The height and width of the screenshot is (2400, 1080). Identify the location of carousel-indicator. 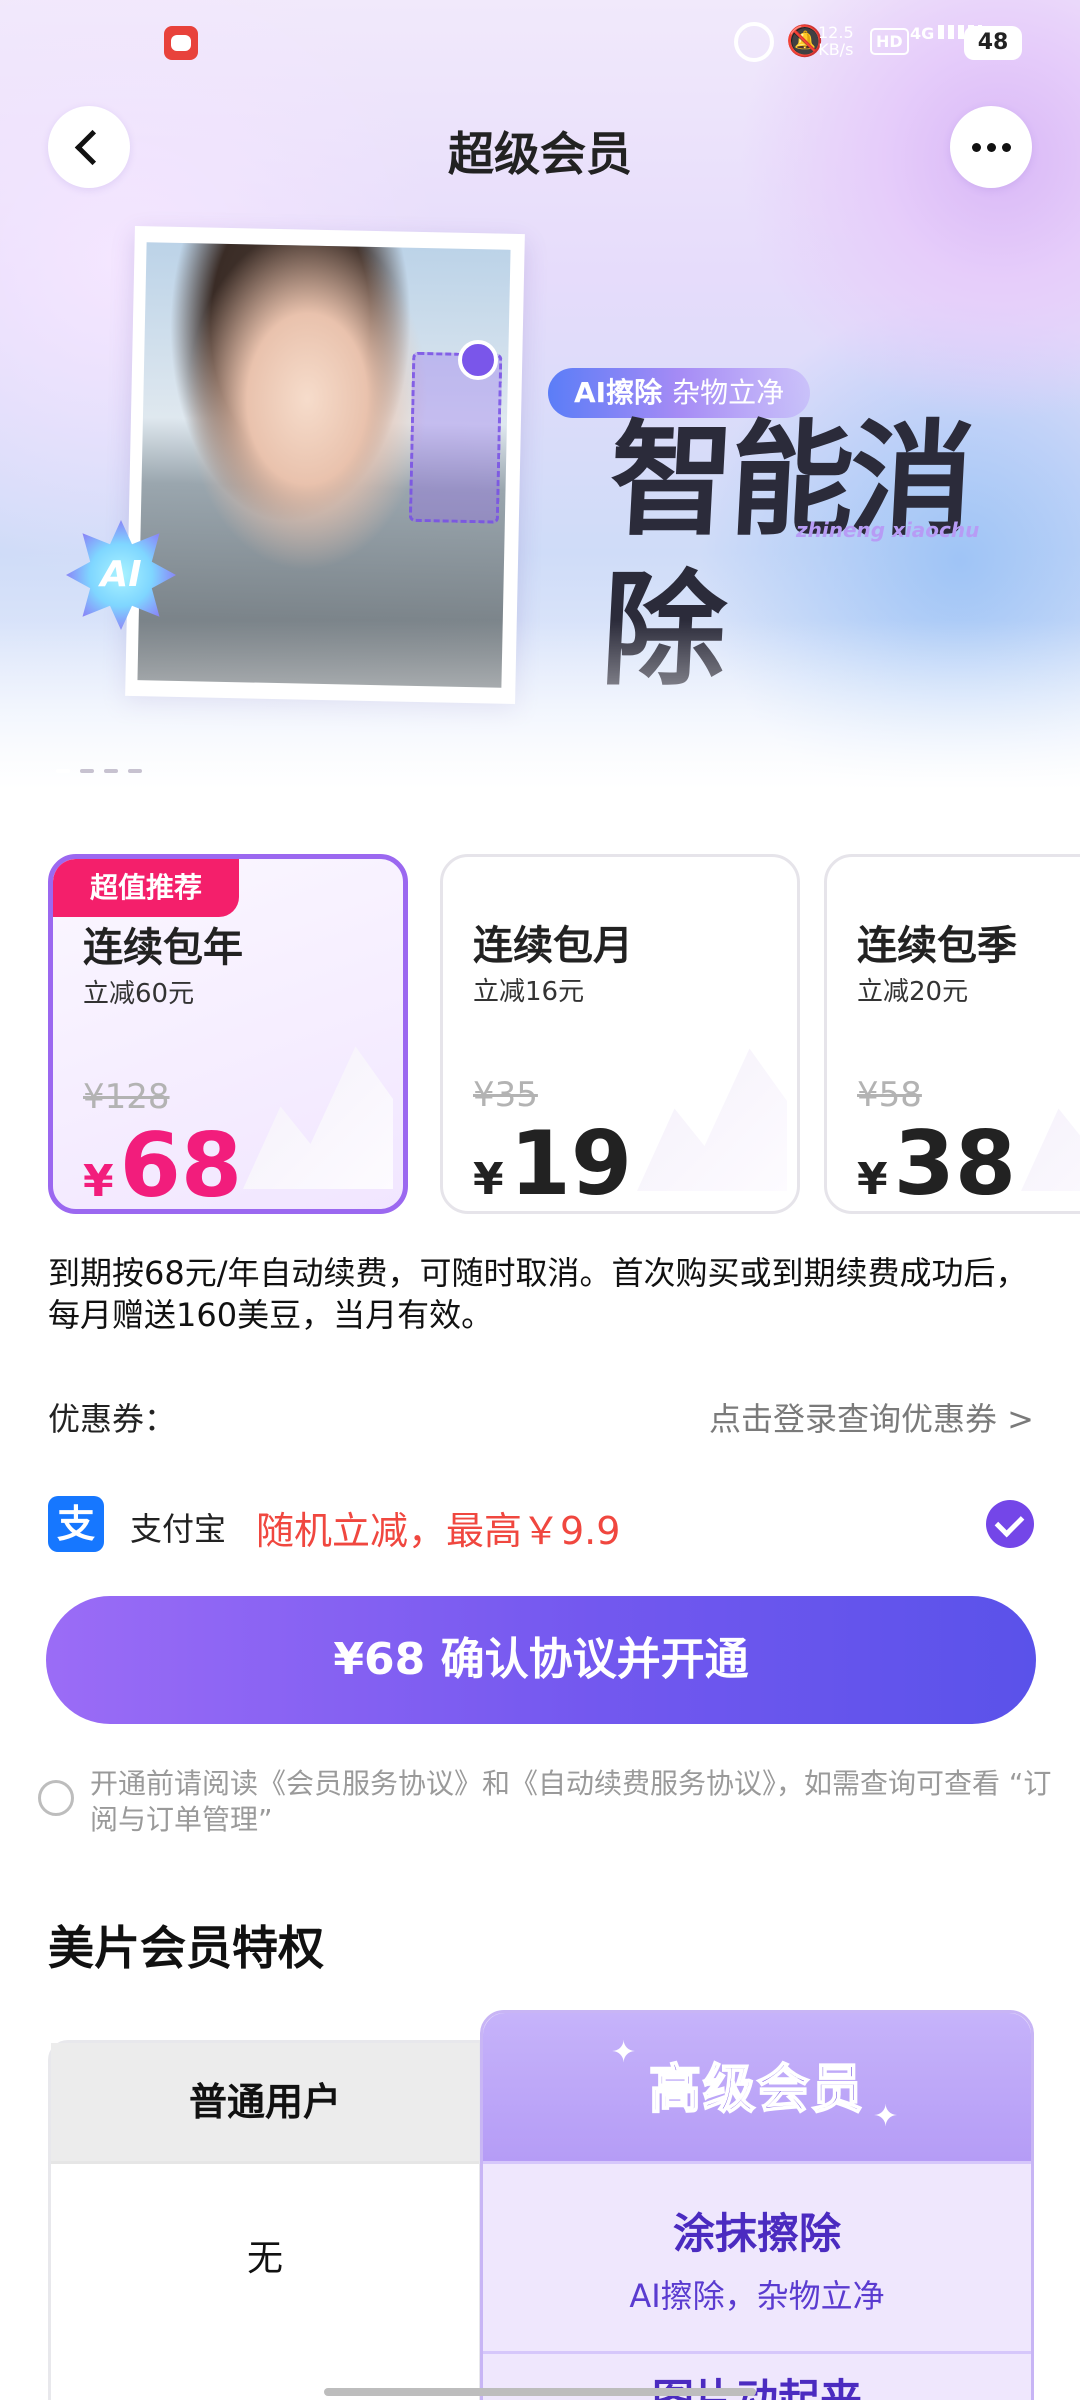
(104, 767).